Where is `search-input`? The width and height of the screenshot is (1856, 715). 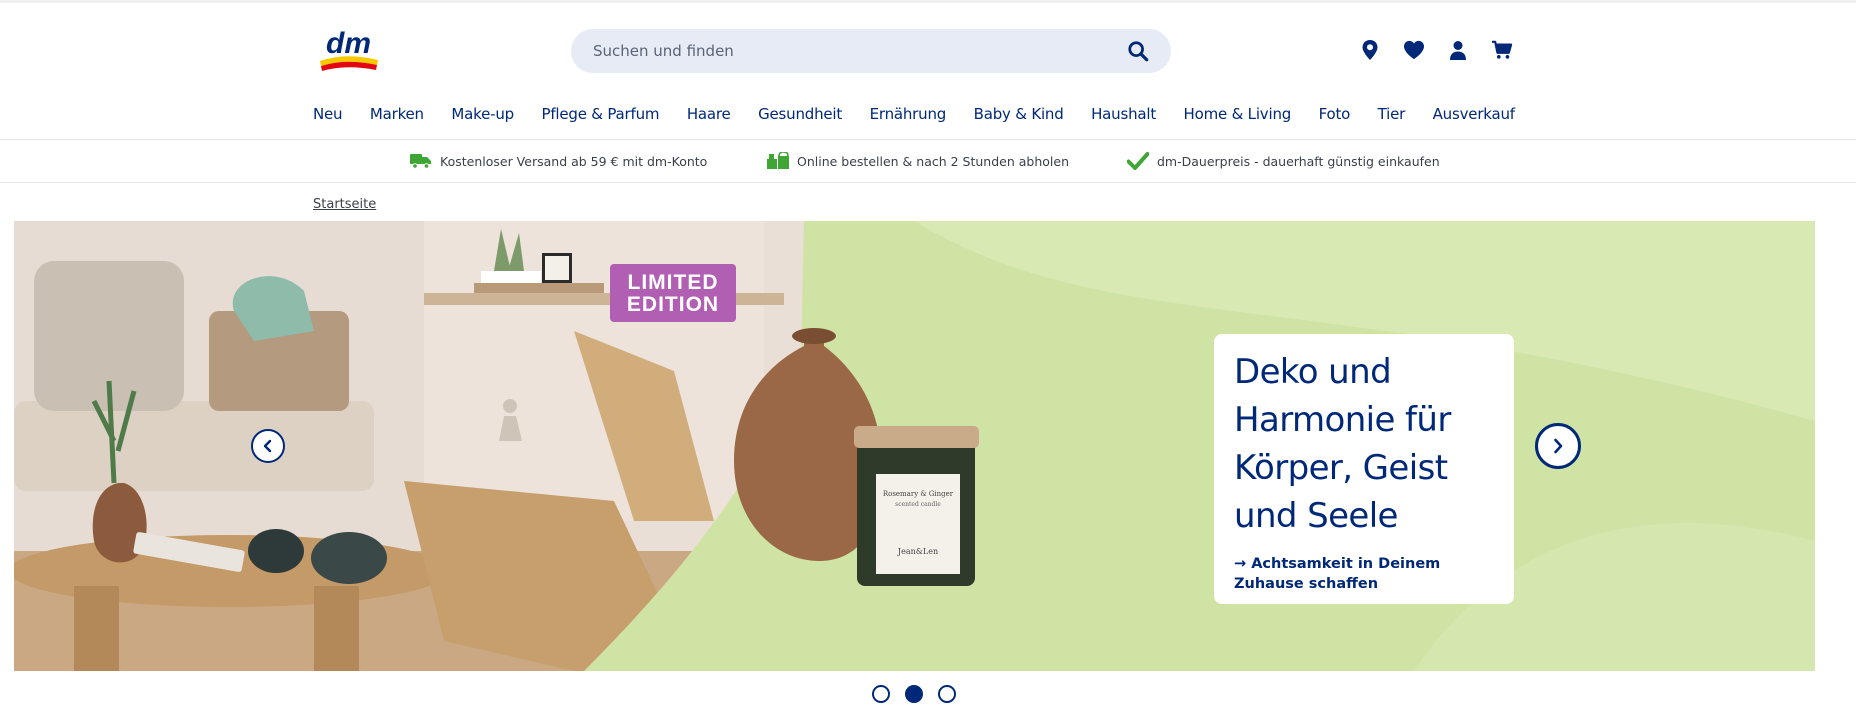
search-input is located at coordinates (858, 51).